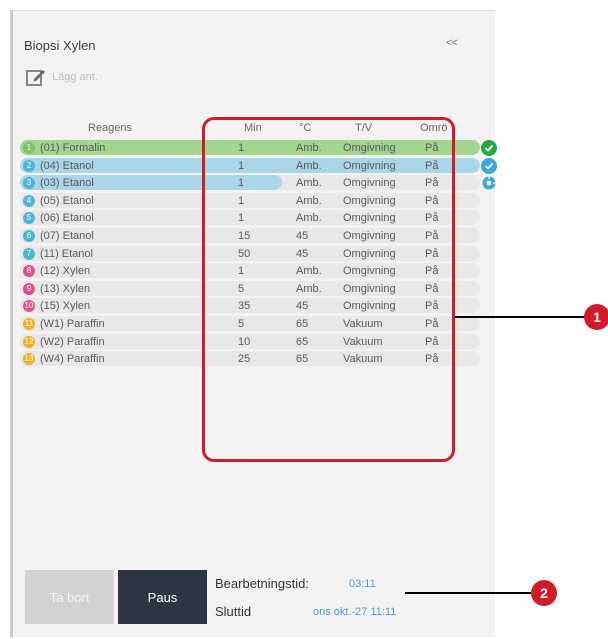 Image resolution: width=608 pixels, height=639 pixels. Describe the element at coordinates (29, 253) in the screenshot. I see `step-number-badge: 7` at that location.